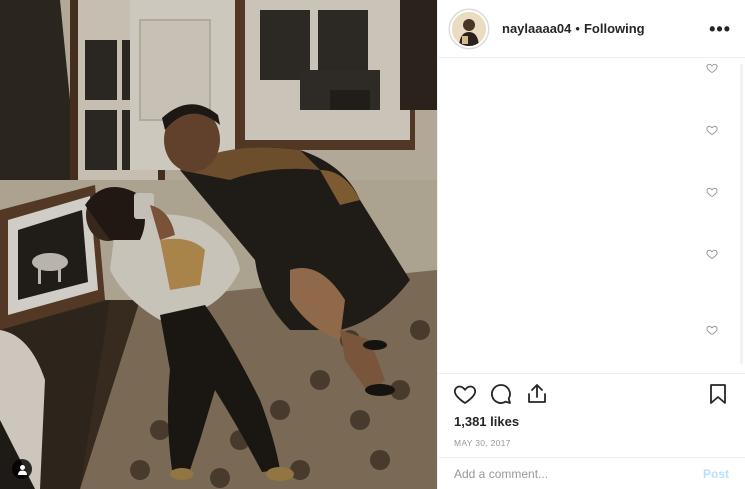 The image size is (745, 489). I want to click on action-bar, so click(591, 393).